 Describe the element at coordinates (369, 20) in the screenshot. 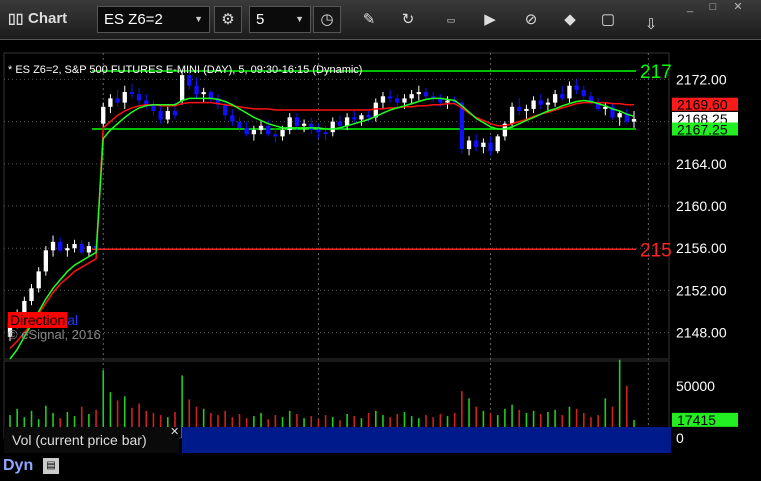

I see `pencil-icon: ✎` at that location.